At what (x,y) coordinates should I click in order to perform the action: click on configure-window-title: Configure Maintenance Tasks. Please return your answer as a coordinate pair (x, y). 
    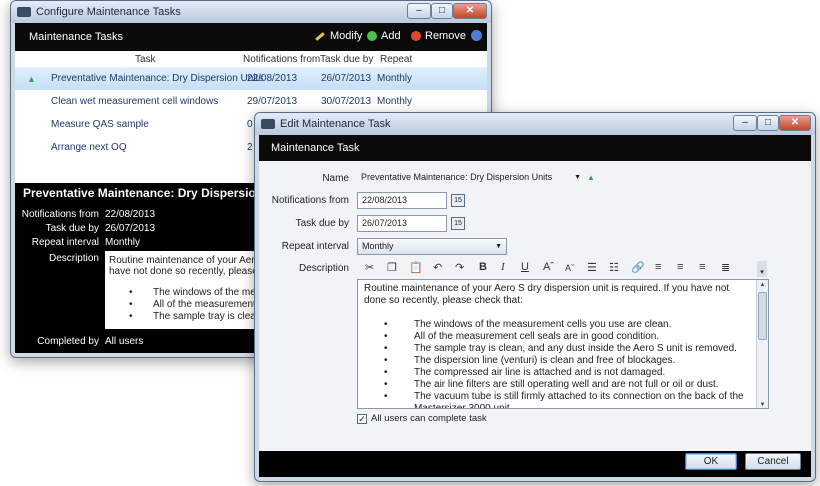
    Looking at the image, I should click on (108, 12).